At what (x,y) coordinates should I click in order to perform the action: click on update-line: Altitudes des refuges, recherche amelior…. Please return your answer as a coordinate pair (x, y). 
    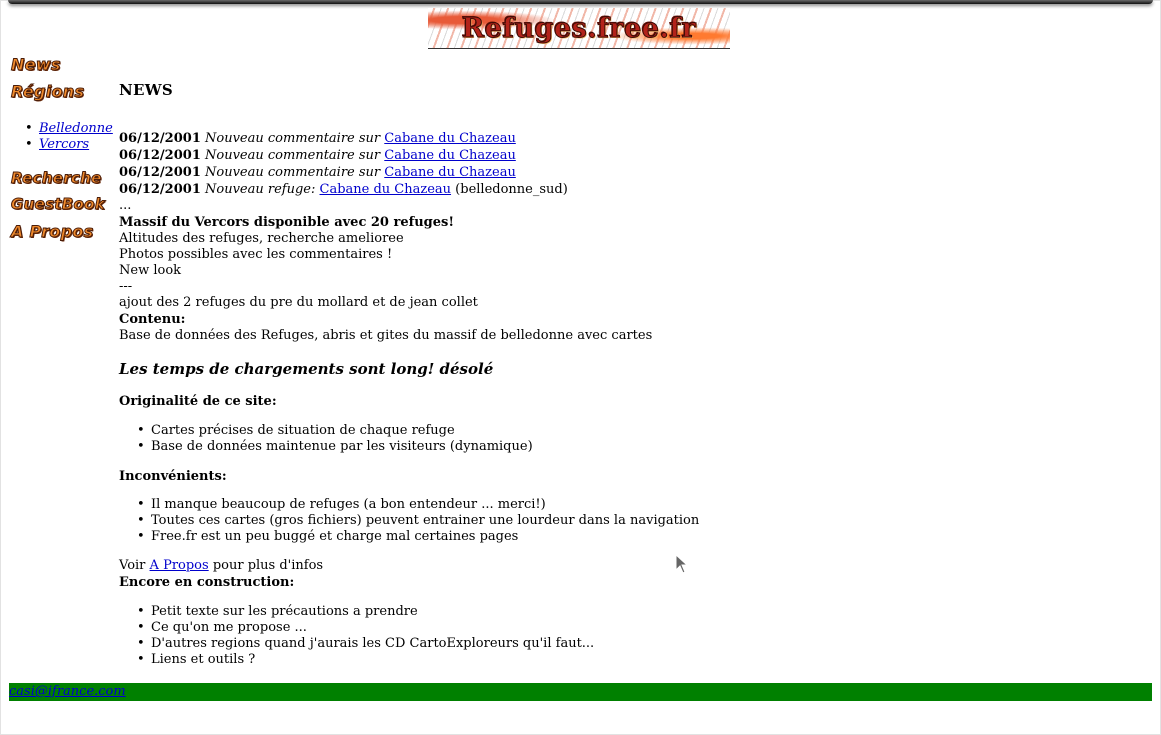
    Looking at the image, I should click on (261, 238).